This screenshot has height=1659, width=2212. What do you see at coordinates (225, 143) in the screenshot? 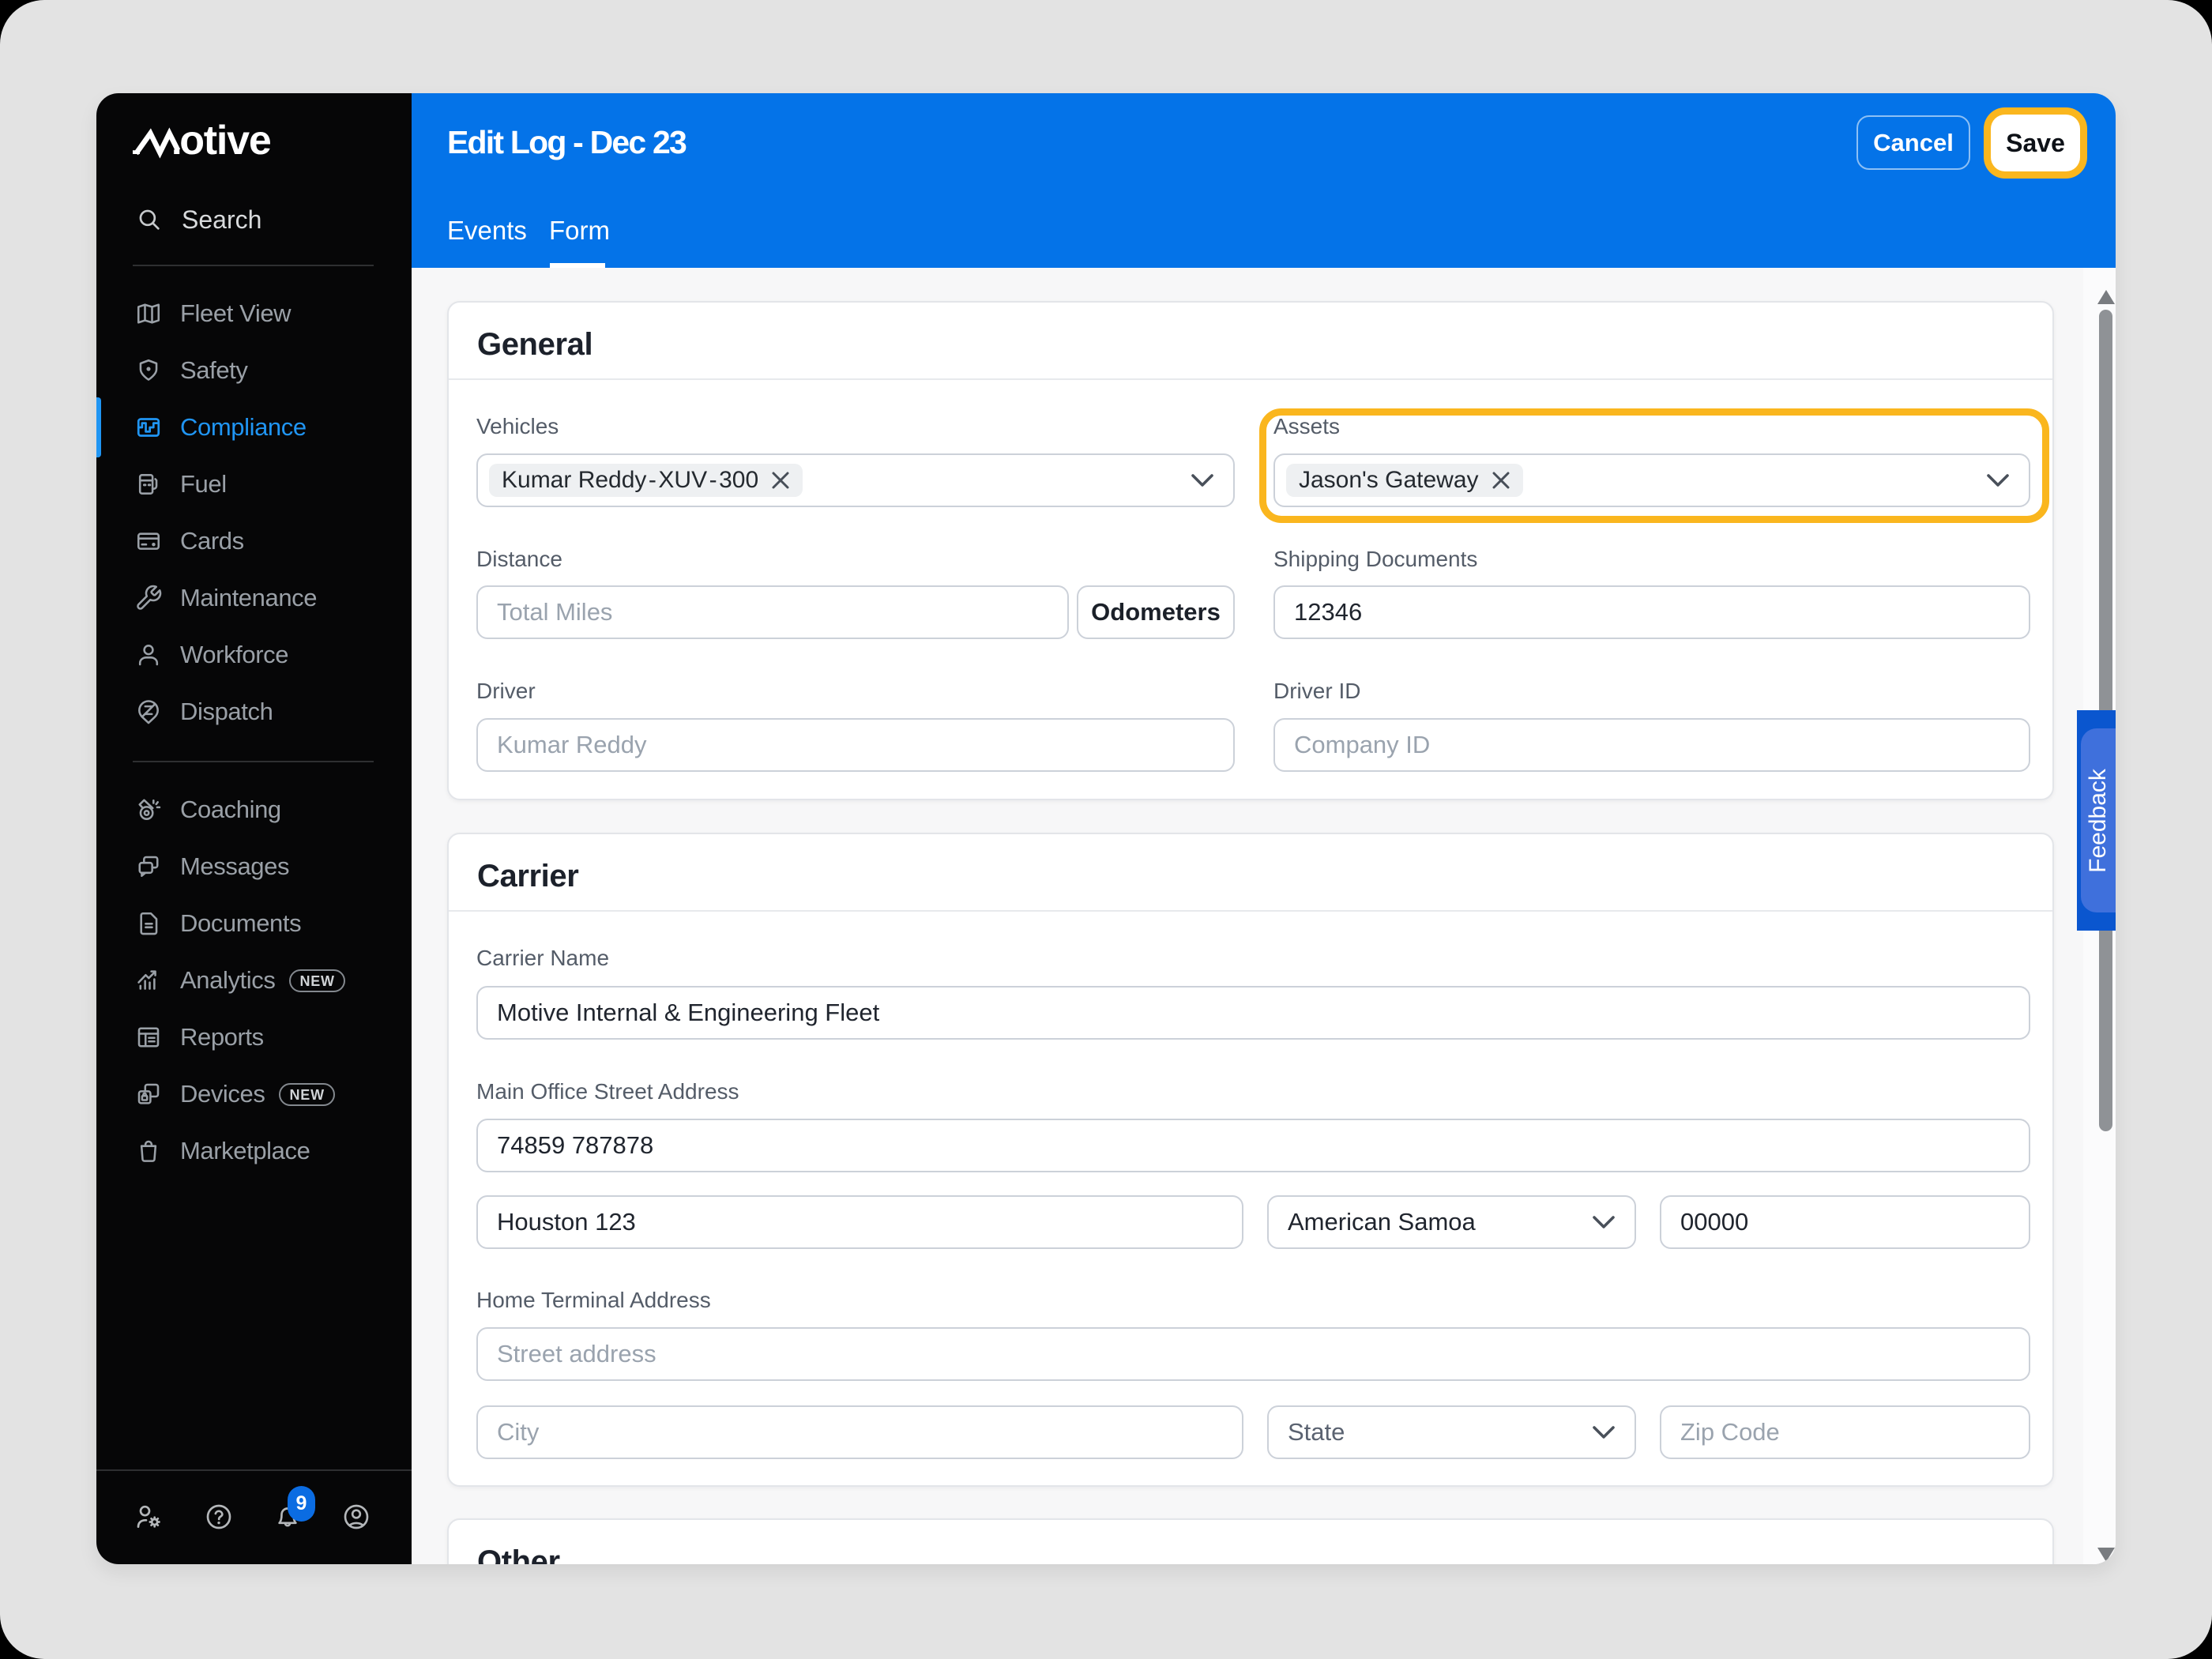
I see `svg-text: otive` at bounding box center [225, 143].